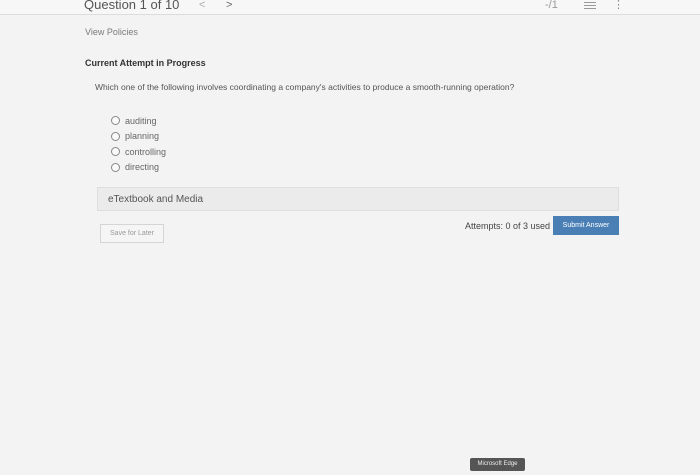  I want to click on more-options-icon: ⋮, so click(618, 5).